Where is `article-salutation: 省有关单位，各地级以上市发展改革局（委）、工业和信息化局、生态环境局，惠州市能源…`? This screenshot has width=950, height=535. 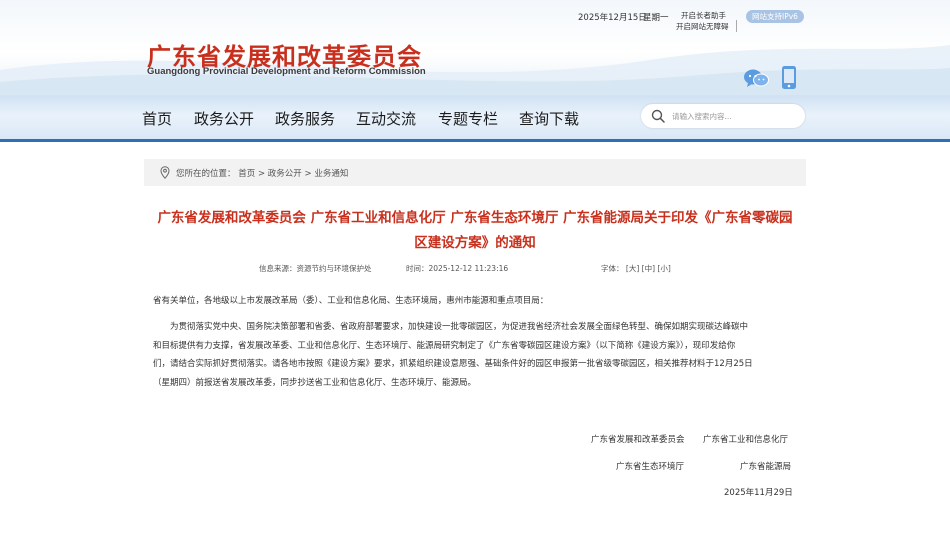 article-salutation: 省有关单位，各地级以上市发展改革局（委）、工业和信息化局、生态环境局，惠州市能源… is located at coordinates (351, 301).